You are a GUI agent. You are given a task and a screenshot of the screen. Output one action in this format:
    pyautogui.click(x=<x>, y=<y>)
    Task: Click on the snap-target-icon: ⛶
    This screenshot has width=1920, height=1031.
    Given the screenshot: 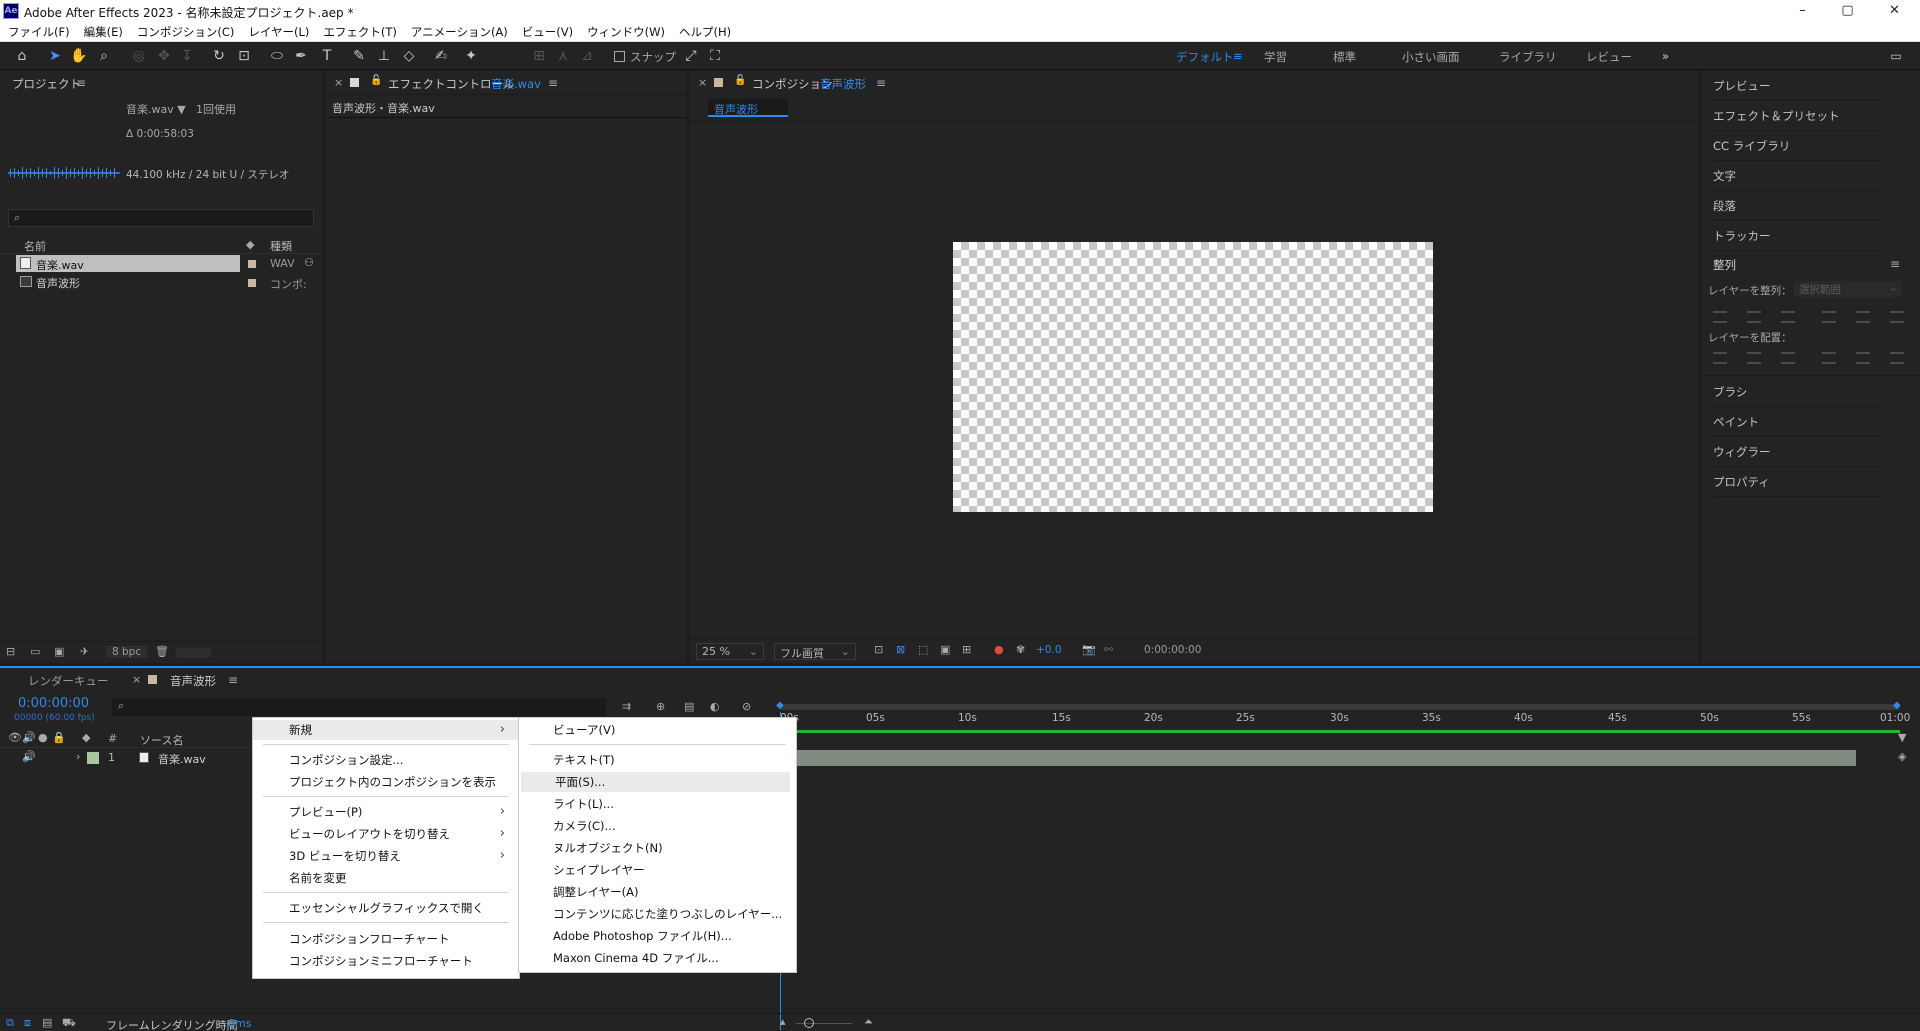 What is the action you would take?
    pyautogui.click(x=715, y=56)
    